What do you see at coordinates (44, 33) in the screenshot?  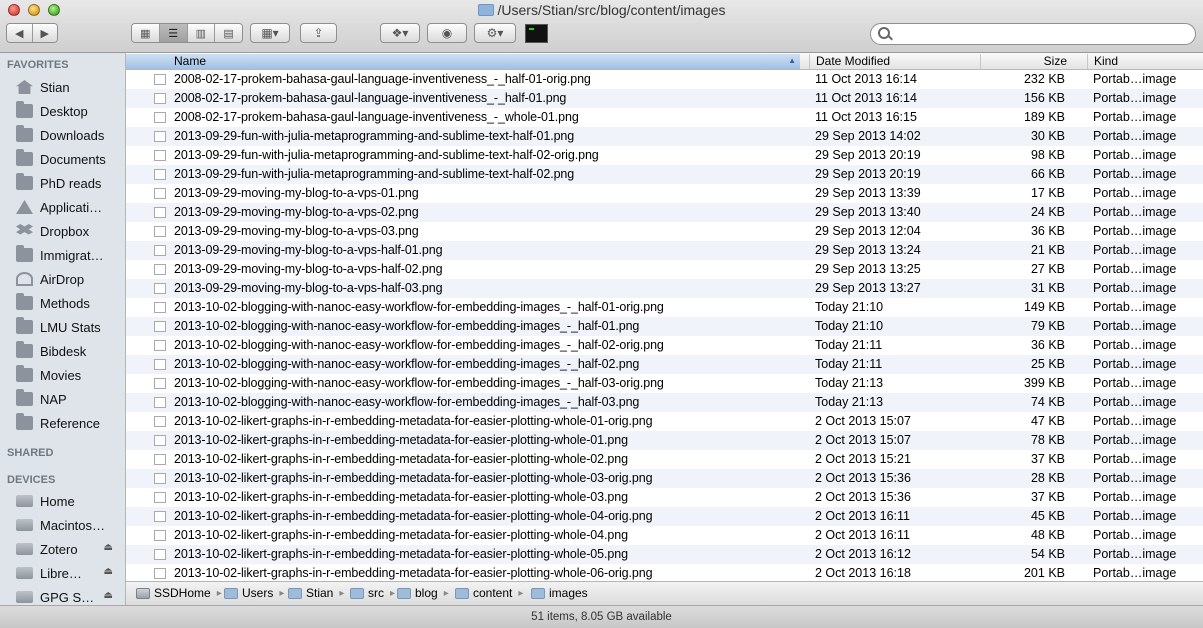 I see `forward-button: ▶` at bounding box center [44, 33].